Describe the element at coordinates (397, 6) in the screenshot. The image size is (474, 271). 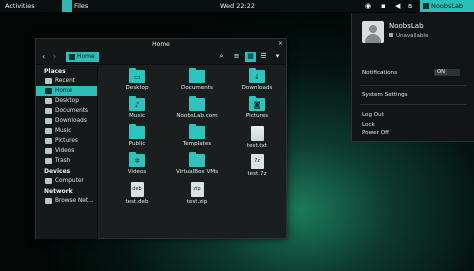
I see `volume-icon: ◀` at that location.